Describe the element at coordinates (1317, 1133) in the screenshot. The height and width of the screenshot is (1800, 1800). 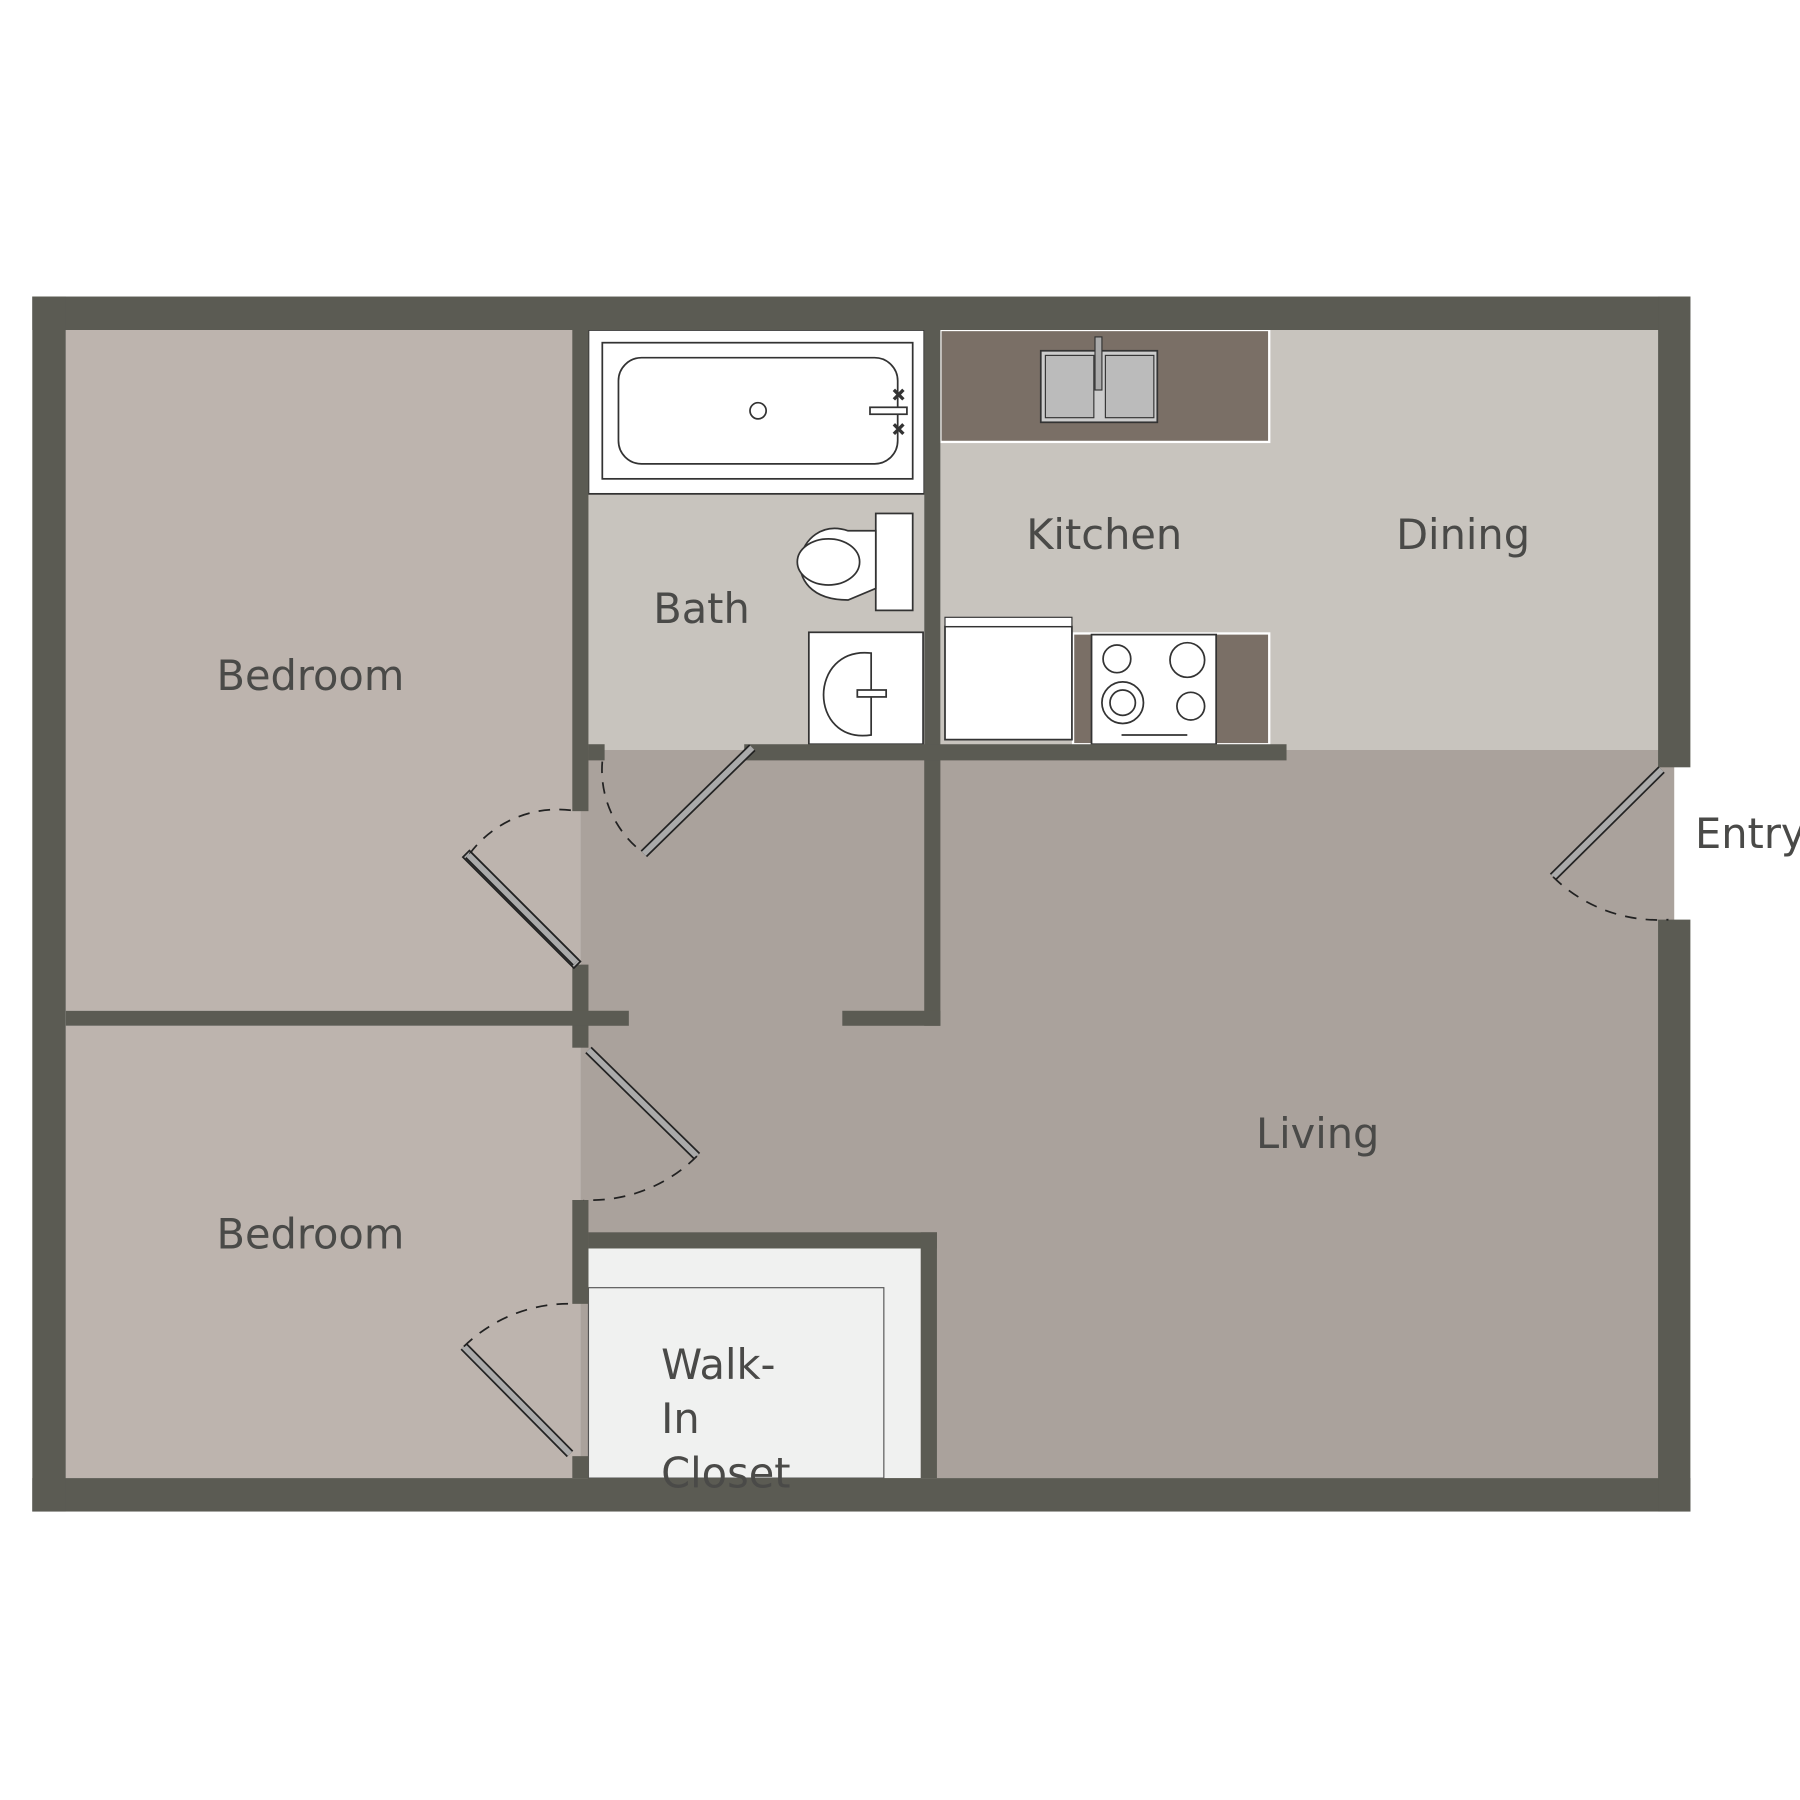
I see `room-label-living: Living` at that location.